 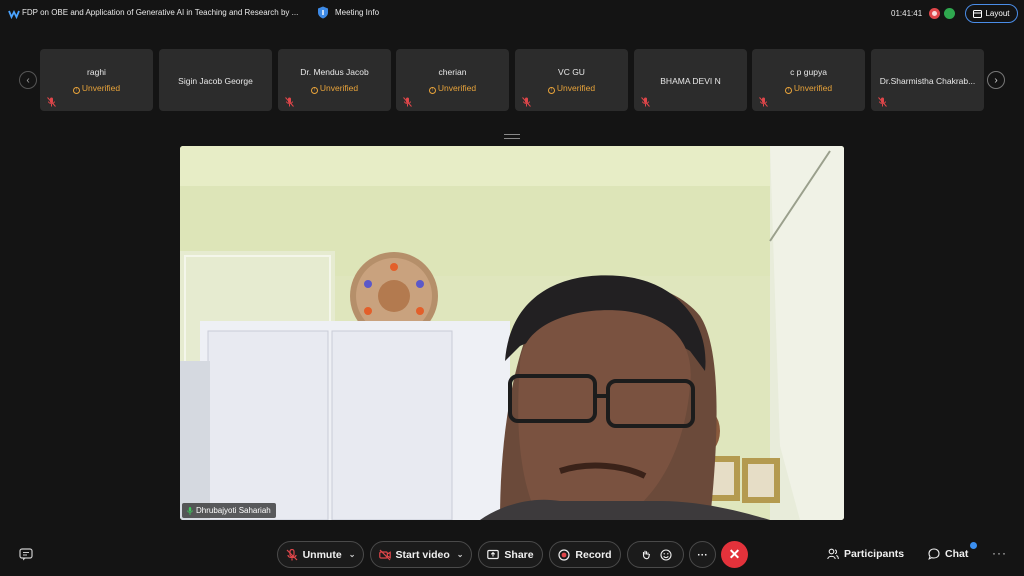 What do you see at coordinates (934, 13) in the screenshot?
I see `recording-indicator-icon` at bounding box center [934, 13].